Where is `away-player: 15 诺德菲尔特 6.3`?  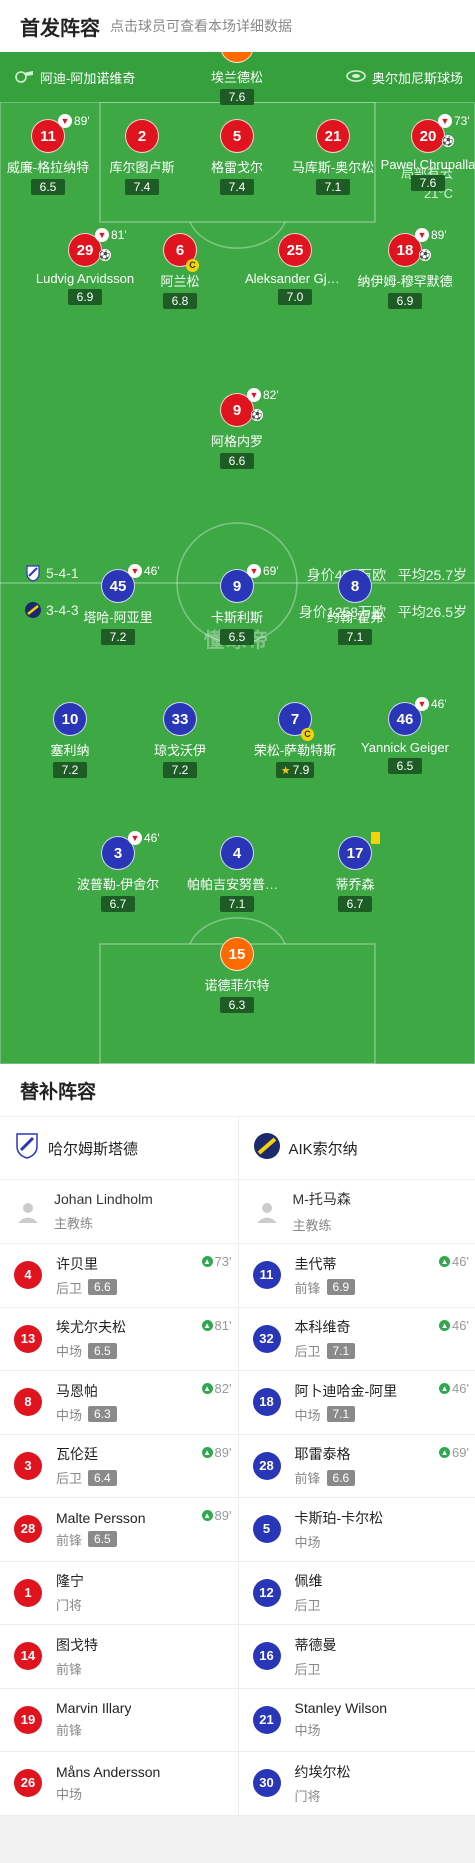
away-player: 15 诺德菲尔特 6.3 is located at coordinates (237, 975).